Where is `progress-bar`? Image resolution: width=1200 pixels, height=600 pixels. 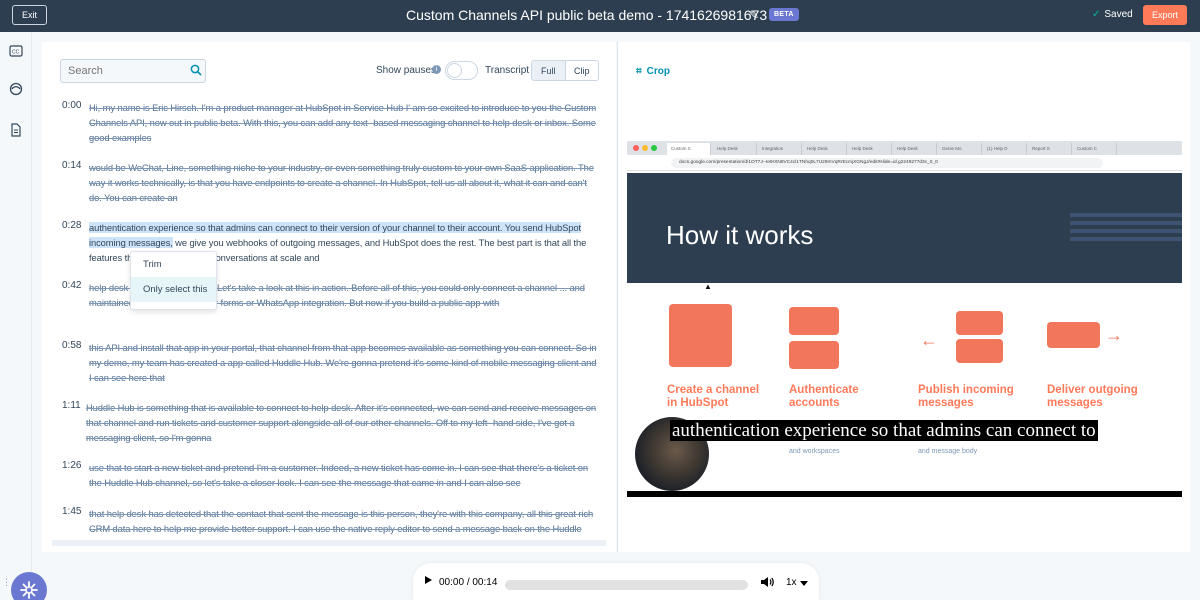
progress-bar is located at coordinates (626, 585).